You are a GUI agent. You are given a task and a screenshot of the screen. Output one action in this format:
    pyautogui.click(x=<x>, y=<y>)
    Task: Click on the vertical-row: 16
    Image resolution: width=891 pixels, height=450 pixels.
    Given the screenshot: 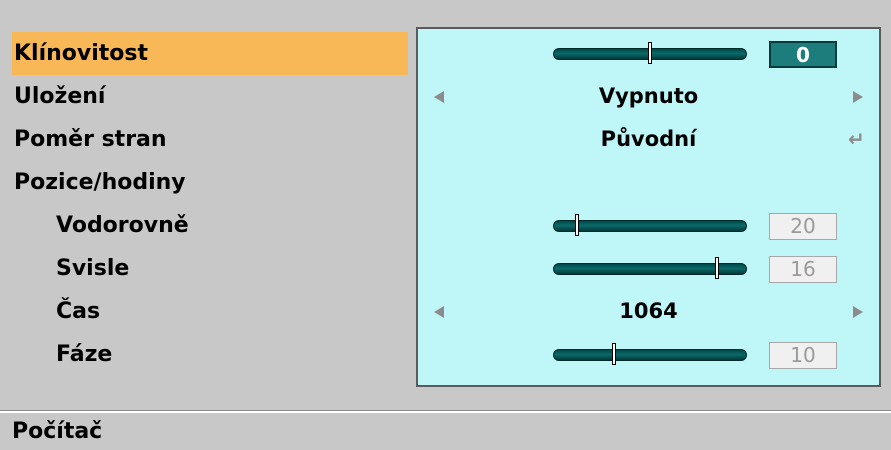 What is the action you would take?
    pyautogui.click(x=648, y=268)
    